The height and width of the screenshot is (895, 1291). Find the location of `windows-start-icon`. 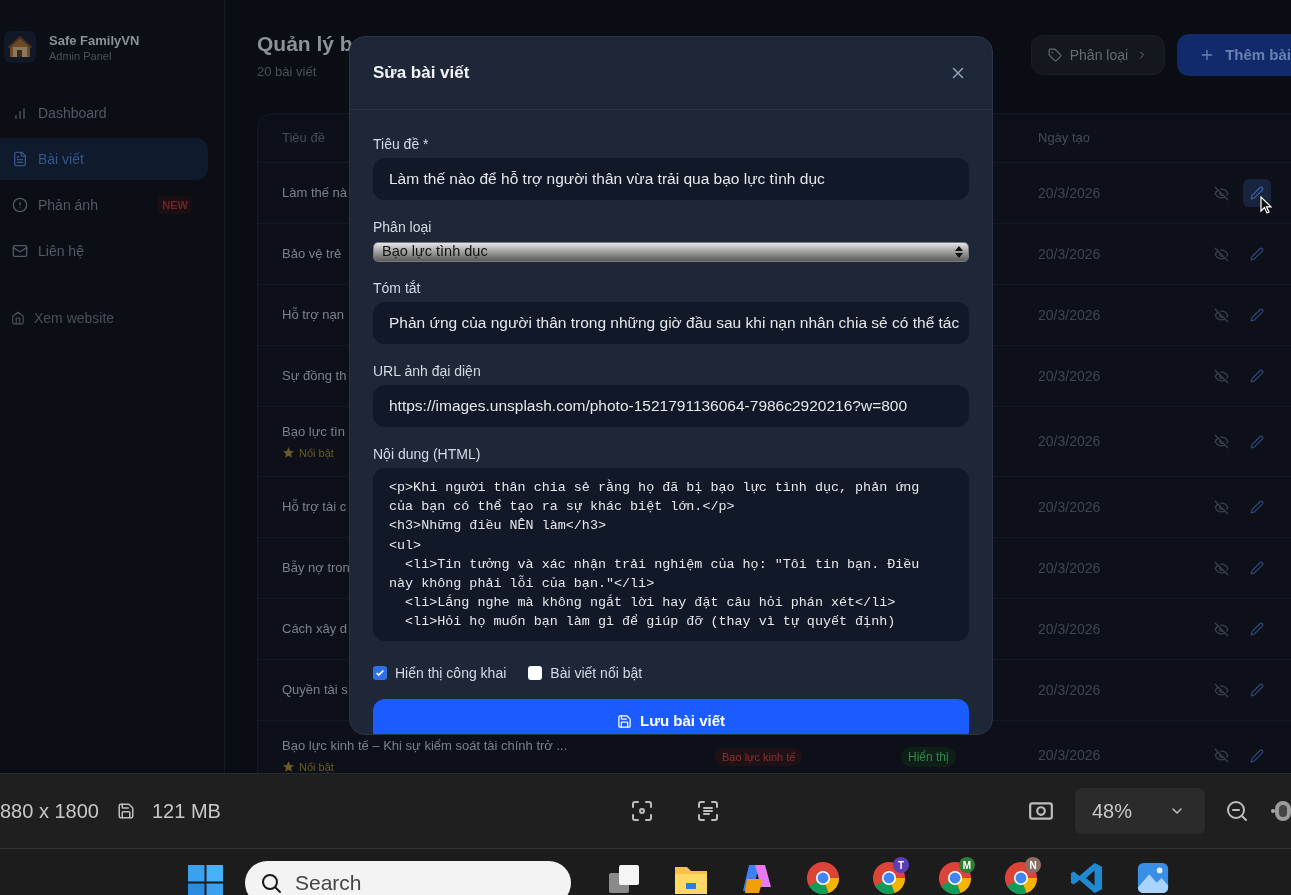

windows-start-icon is located at coordinates (205, 880).